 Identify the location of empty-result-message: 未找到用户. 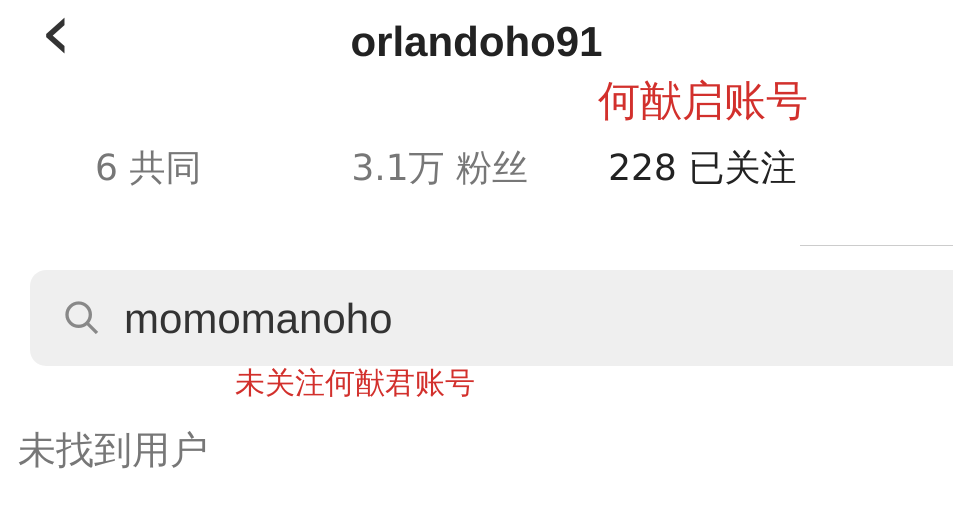
(113, 450).